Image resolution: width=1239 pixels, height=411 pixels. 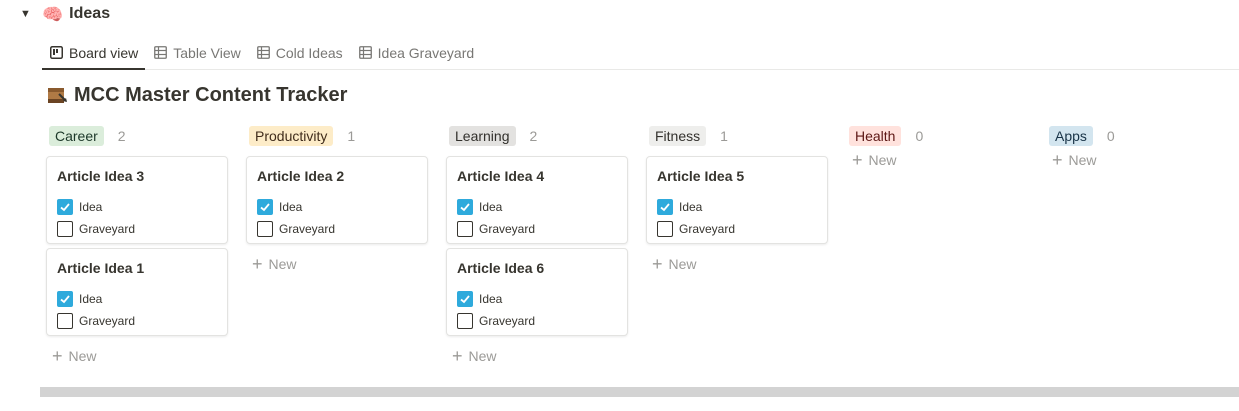 What do you see at coordinates (937, 136) in the screenshot?
I see `column-header: Health 0` at bounding box center [937, 136].